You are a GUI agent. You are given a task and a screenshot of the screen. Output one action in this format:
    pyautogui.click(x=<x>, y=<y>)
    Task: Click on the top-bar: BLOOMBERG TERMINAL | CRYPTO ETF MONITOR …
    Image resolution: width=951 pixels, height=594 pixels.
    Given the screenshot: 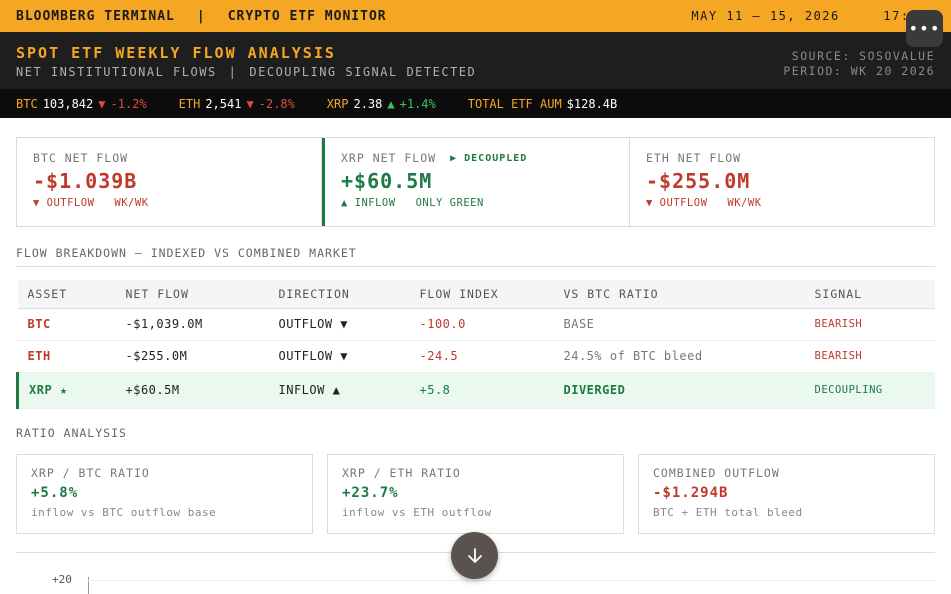 What is the action you would take?
    pyautogui.click(x=475, y=16)
    